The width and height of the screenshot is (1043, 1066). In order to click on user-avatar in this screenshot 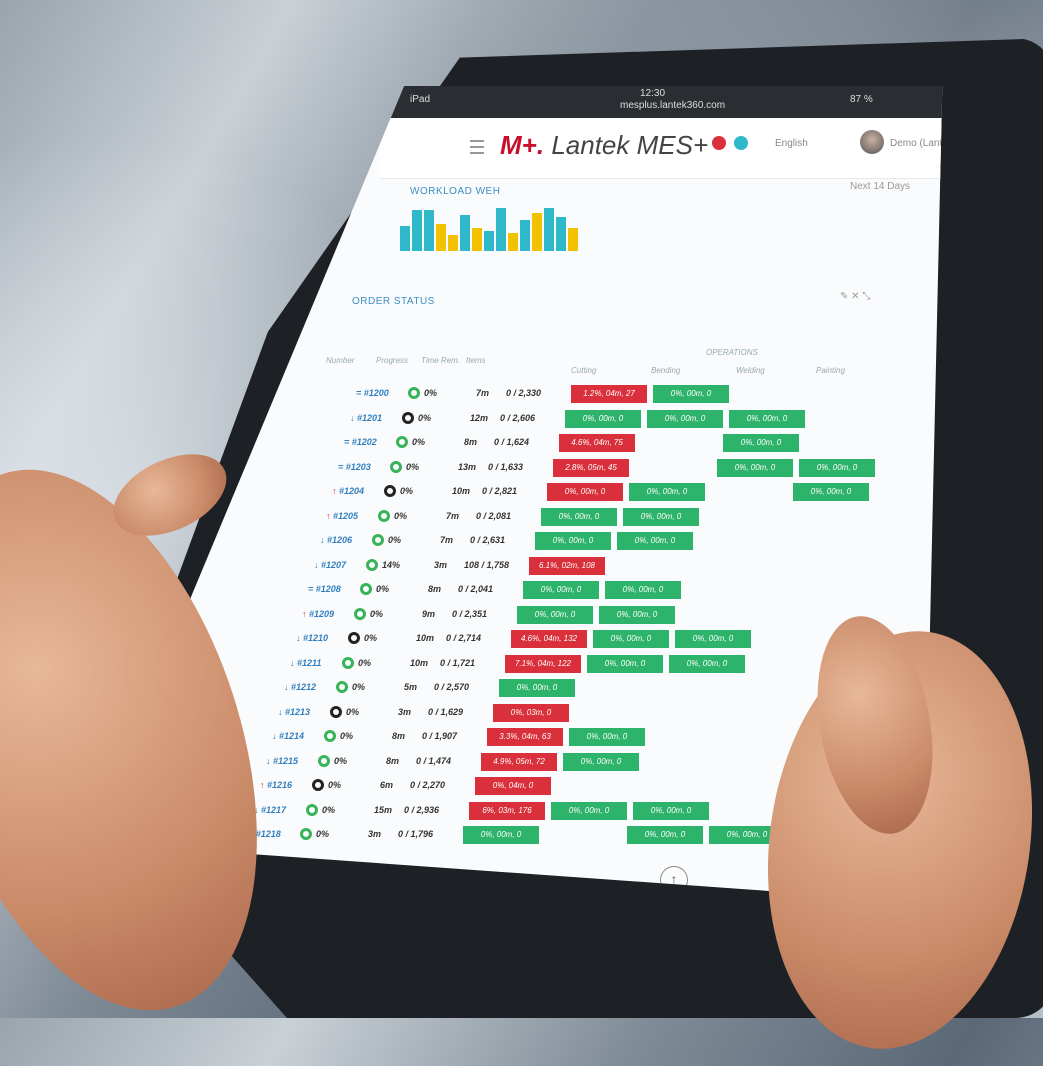, I will do `click(872, 142)`.